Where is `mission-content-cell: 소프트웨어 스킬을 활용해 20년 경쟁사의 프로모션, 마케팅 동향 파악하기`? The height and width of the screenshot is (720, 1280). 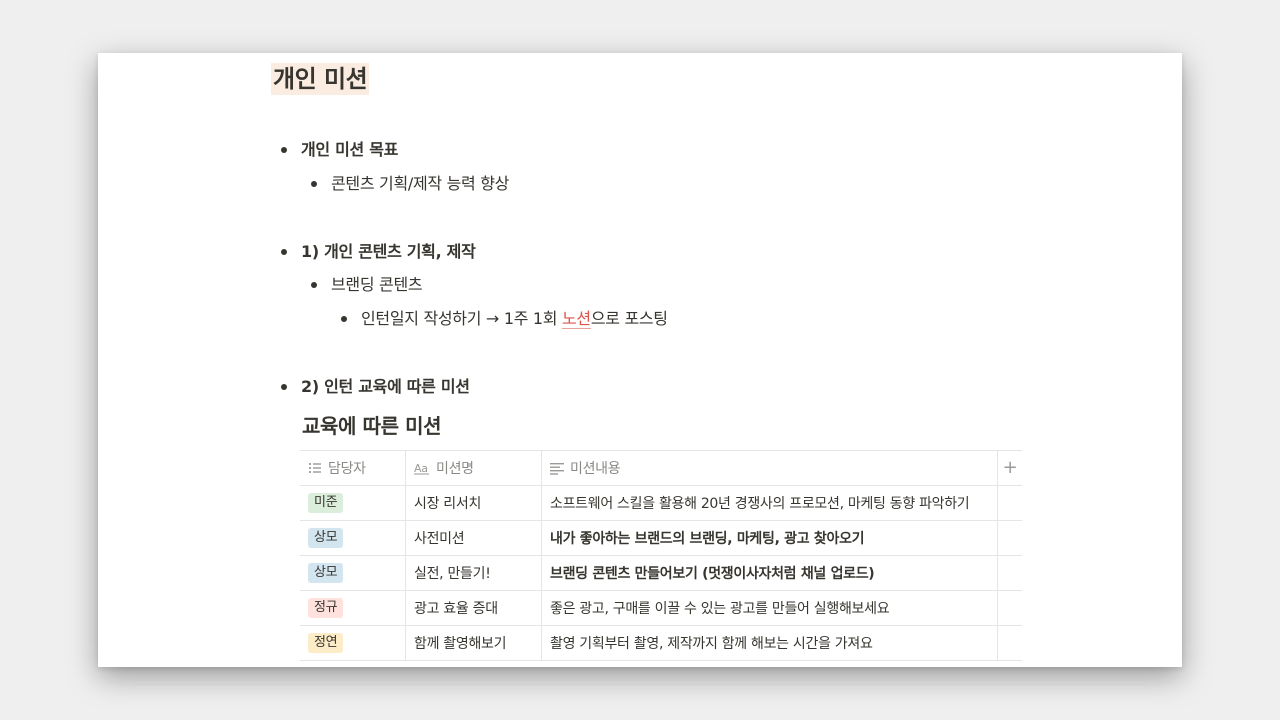
mission-content-cell: 소프트웨어 스킬을 활용해 20년 경쟁사의 프로모션, 마케팅 동향 파악하기 is located at coordinates (770, 503).